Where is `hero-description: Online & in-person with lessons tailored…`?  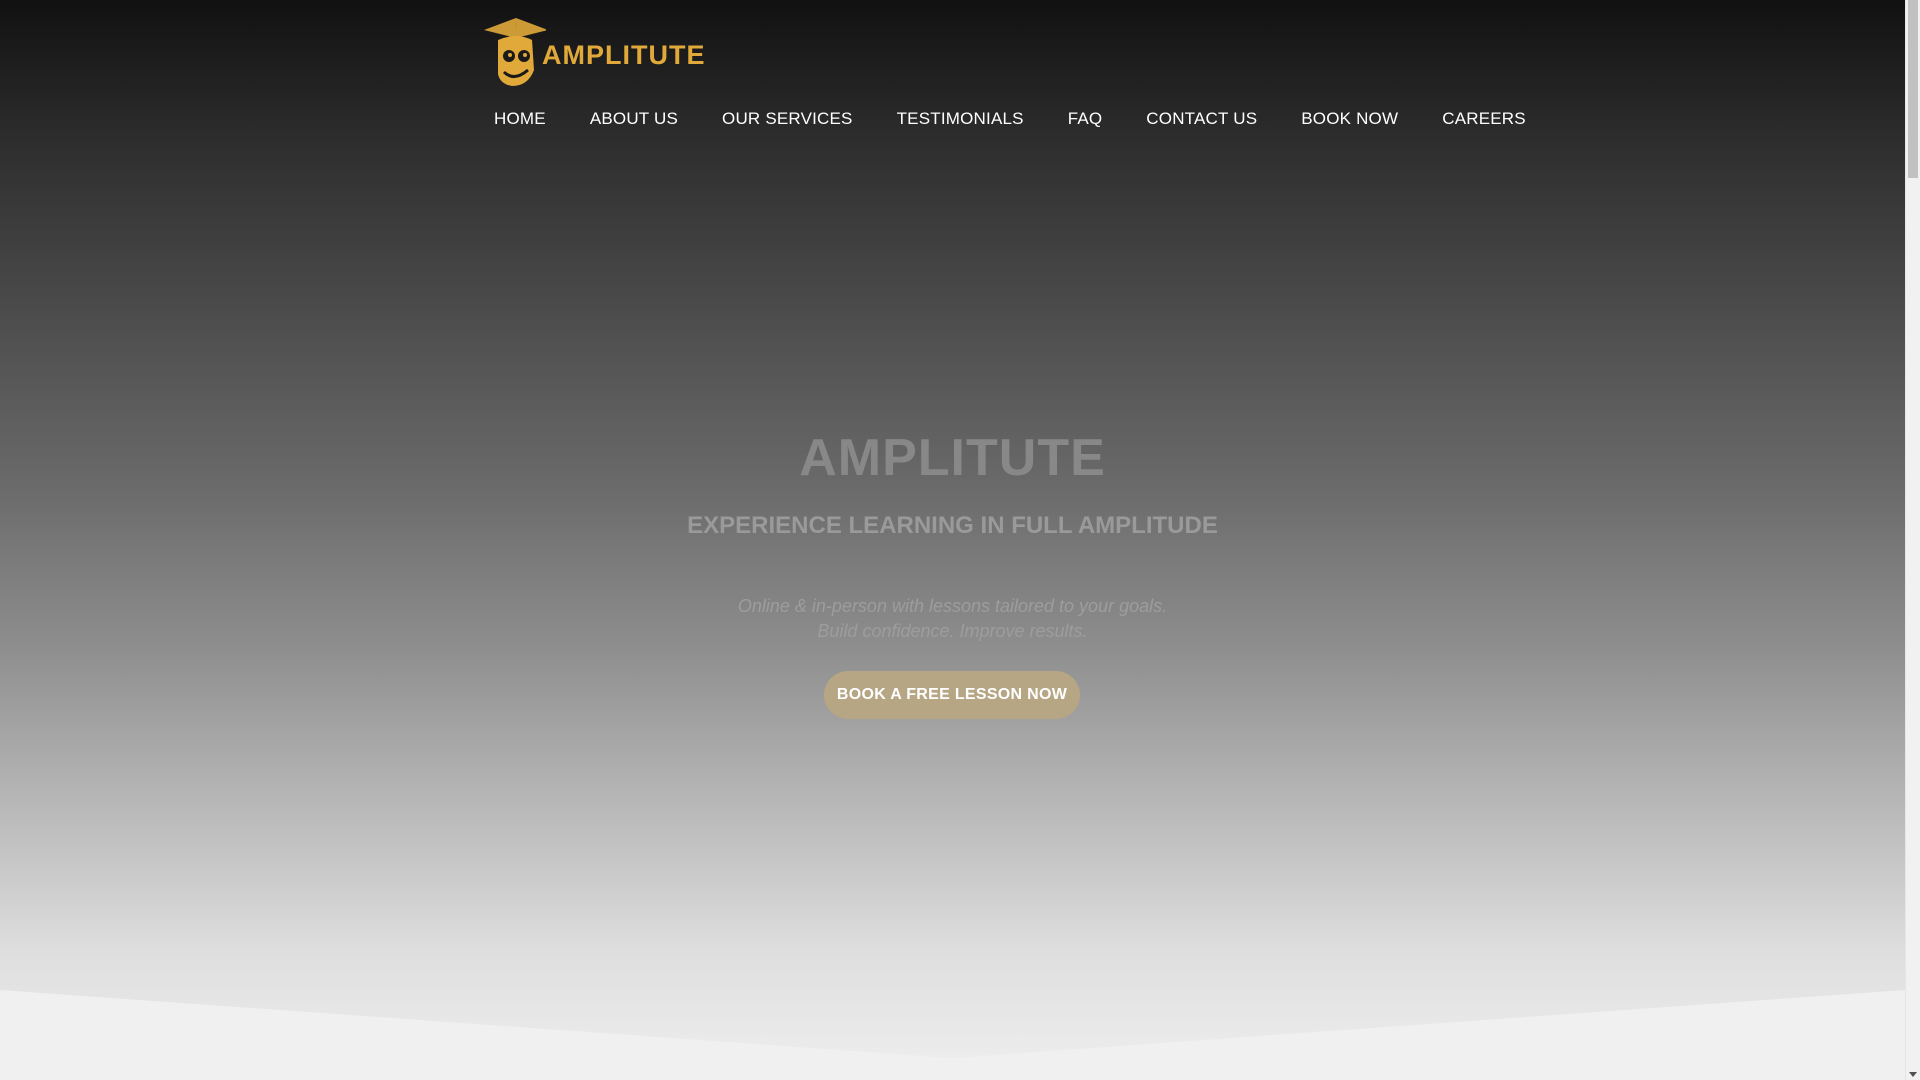
hero-description: Online & in-person with lessons tailored… is located at coordinates (952, 619).